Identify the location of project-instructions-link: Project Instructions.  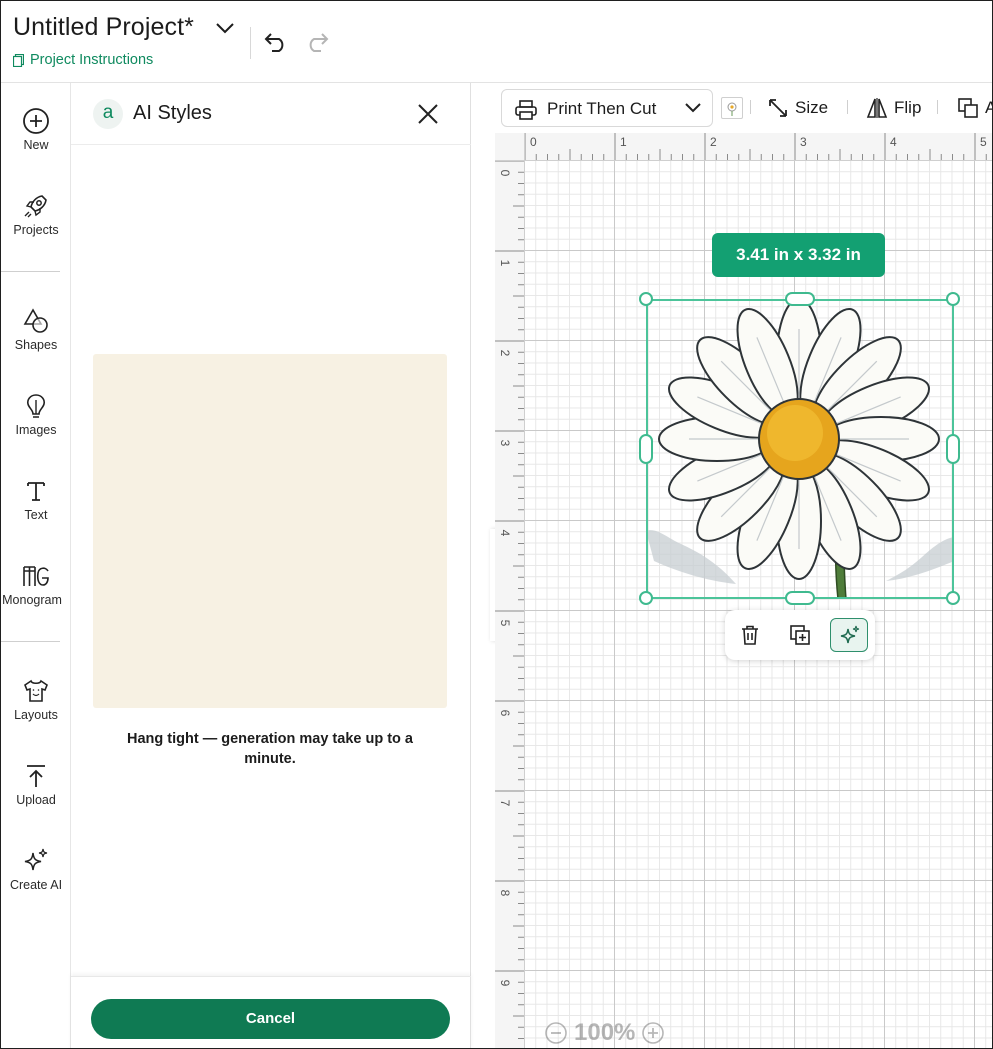
(83, 60).